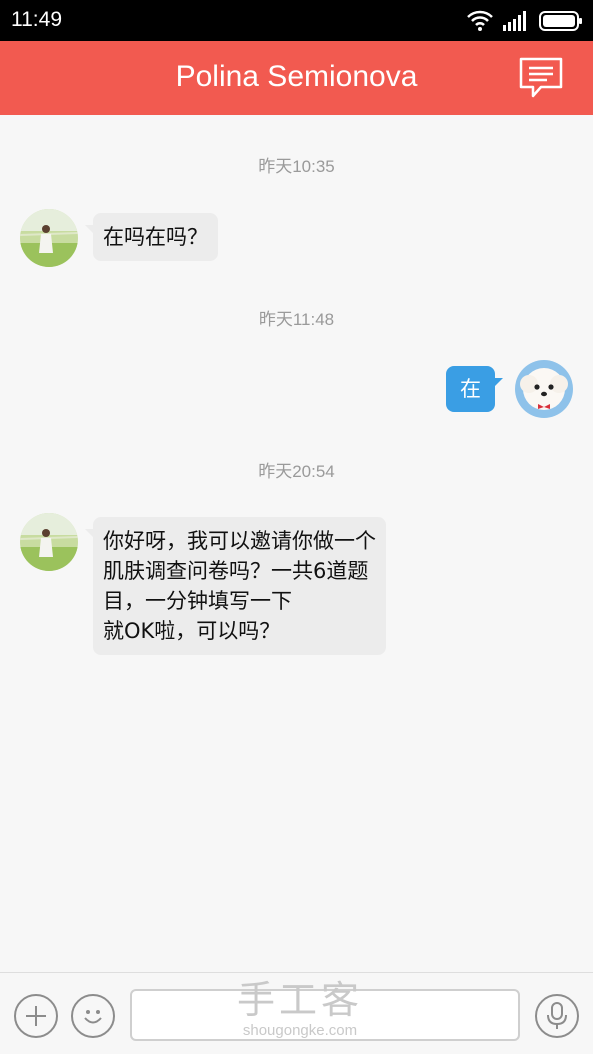 Image resolution: width=593 pixels, height=1054 pixels. What do you see at coordinates (560, 21) in the screenshot?
I see `battery-icon` at bounding box center [560, 21].